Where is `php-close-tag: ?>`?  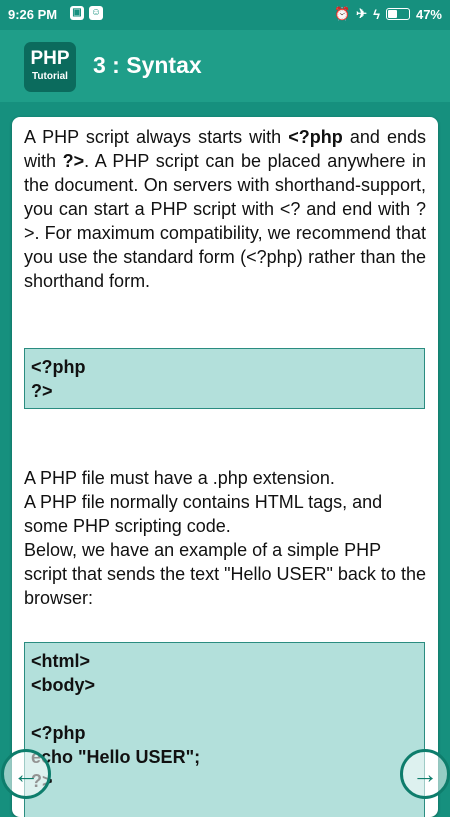 php-close-tag: ?> is located at coordinates (73, 161).